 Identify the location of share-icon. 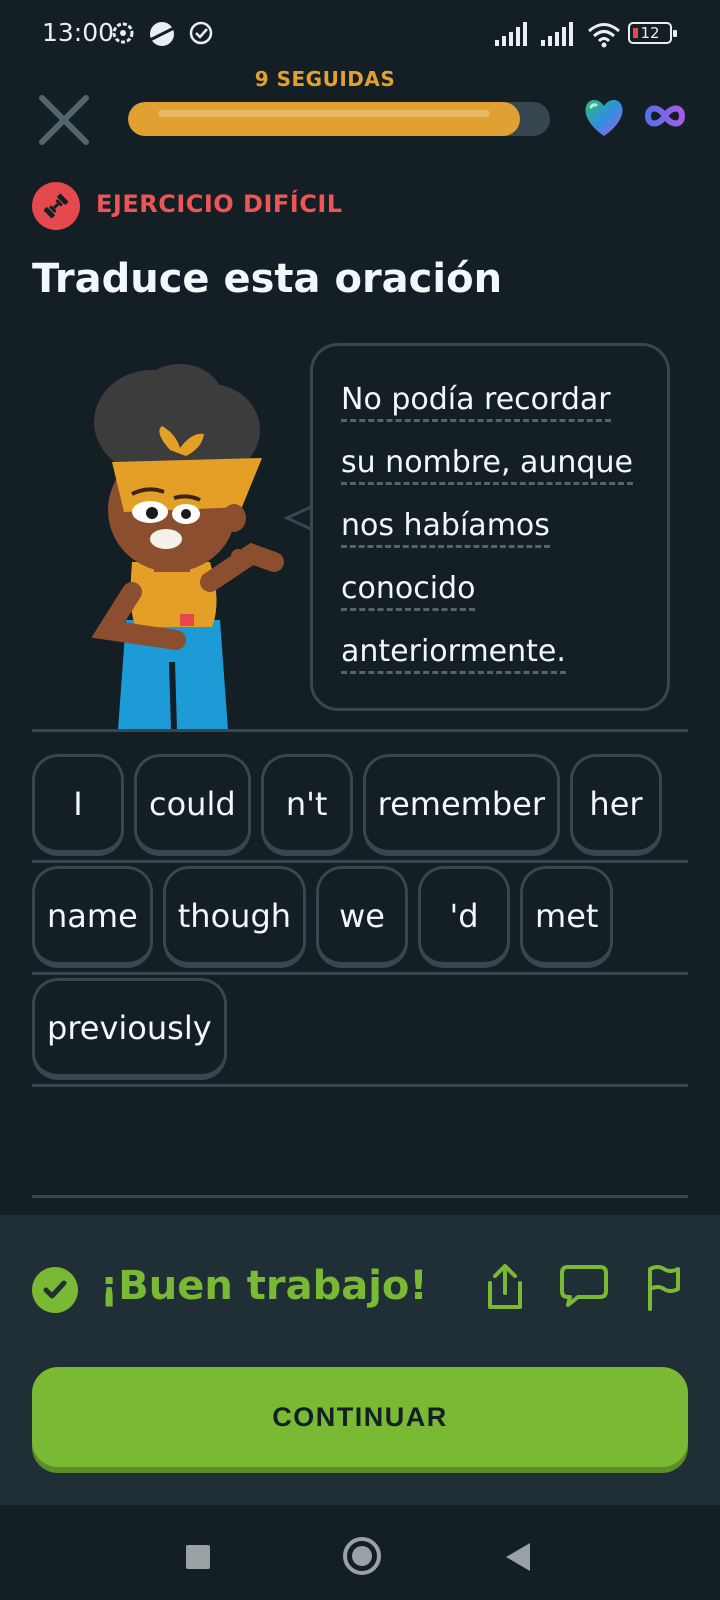
(505, 1287).